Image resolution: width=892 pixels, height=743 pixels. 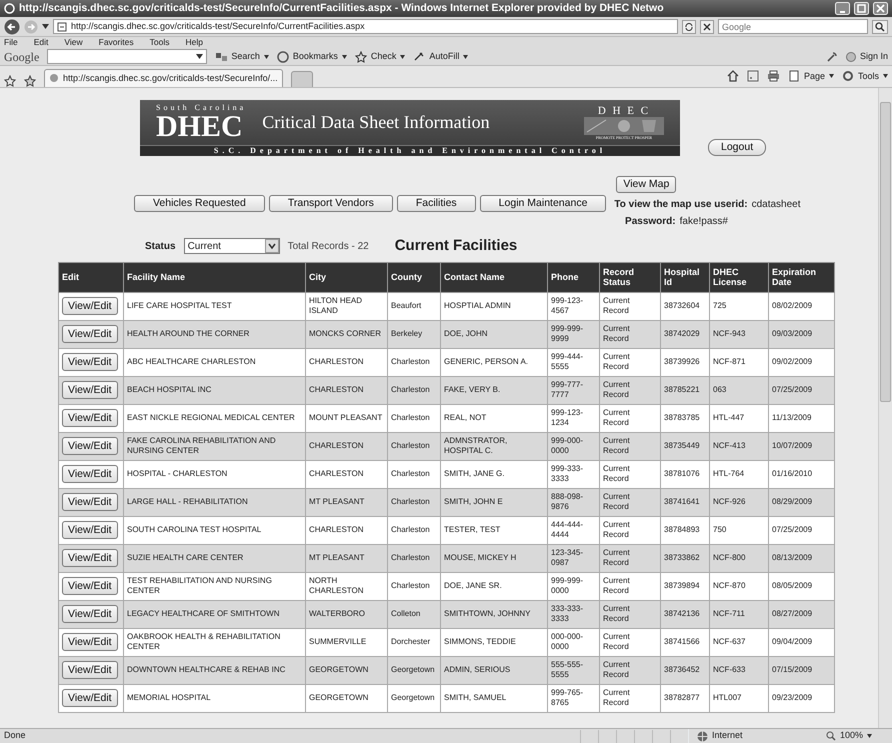 What do you see at coordinates (752, 76) in the screenshot?
I see `feed-icon` at bounding box center [752, 76].